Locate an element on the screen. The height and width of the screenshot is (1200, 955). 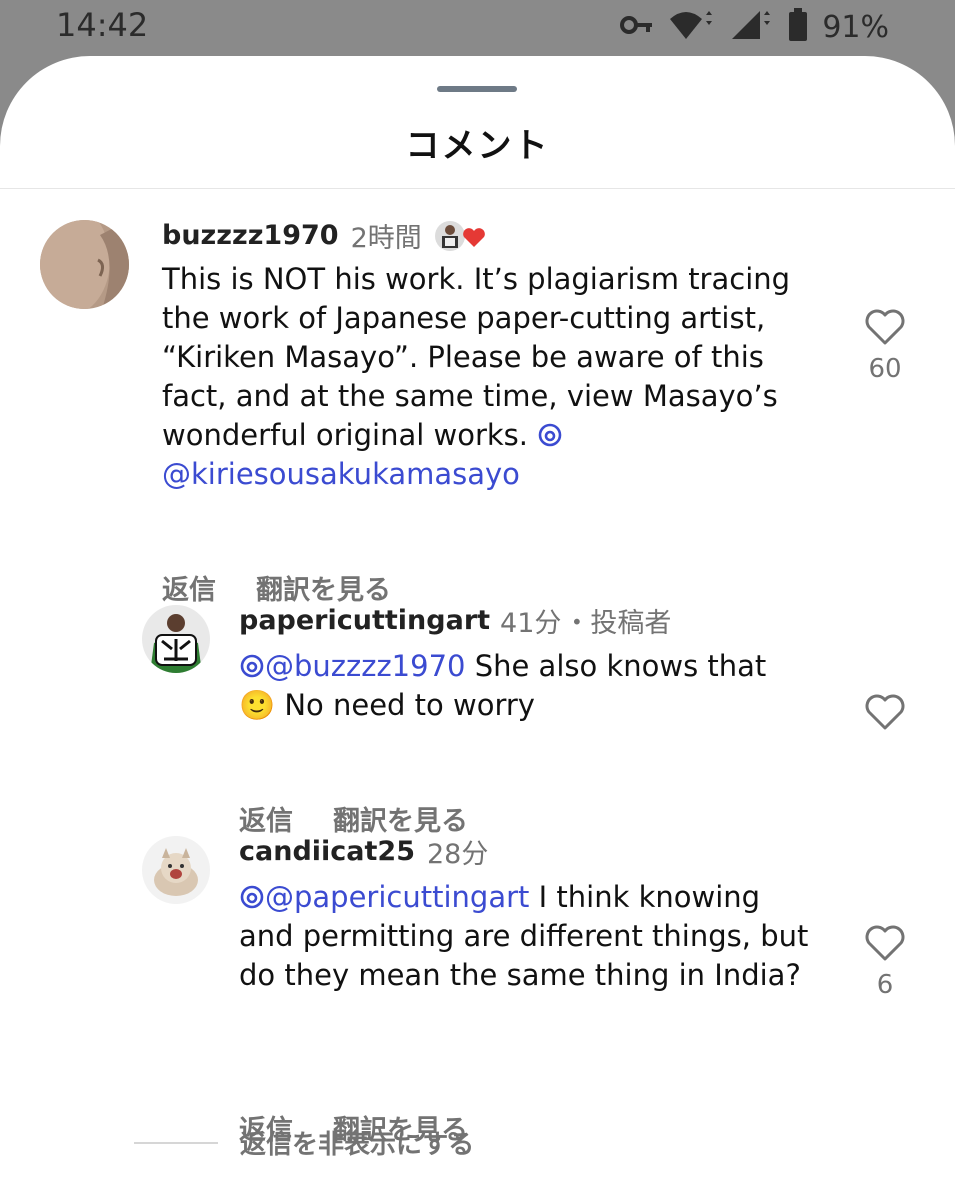
mention-text: @papericuttingart is located at coordinates (397, 897).